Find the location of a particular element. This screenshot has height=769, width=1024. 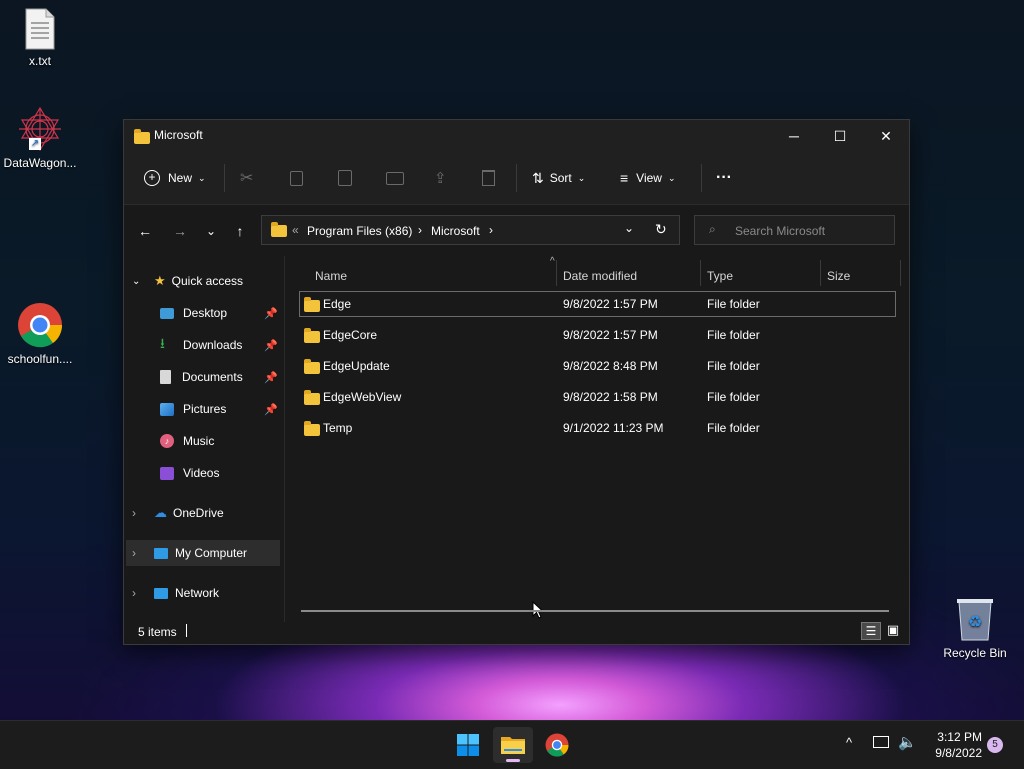

maximize-button: ☐ is located at coordinates (840, 136).